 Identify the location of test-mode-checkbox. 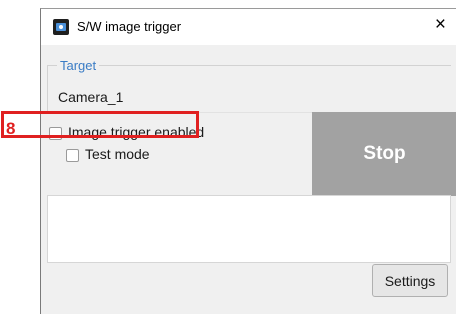
(72, 155).